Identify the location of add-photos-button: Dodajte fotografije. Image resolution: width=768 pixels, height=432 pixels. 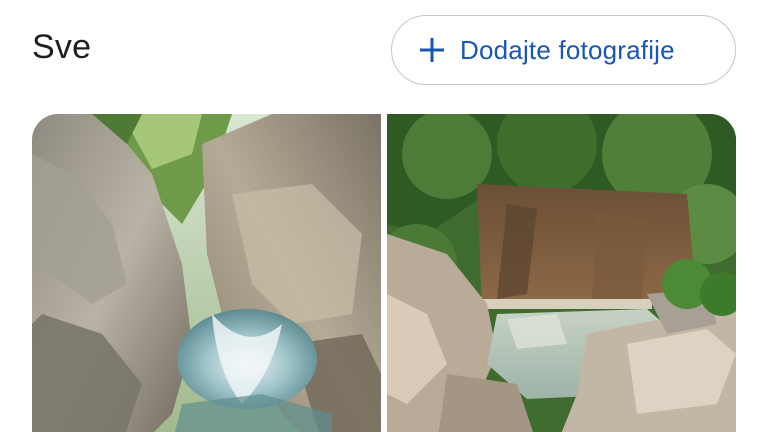
(563, 50).